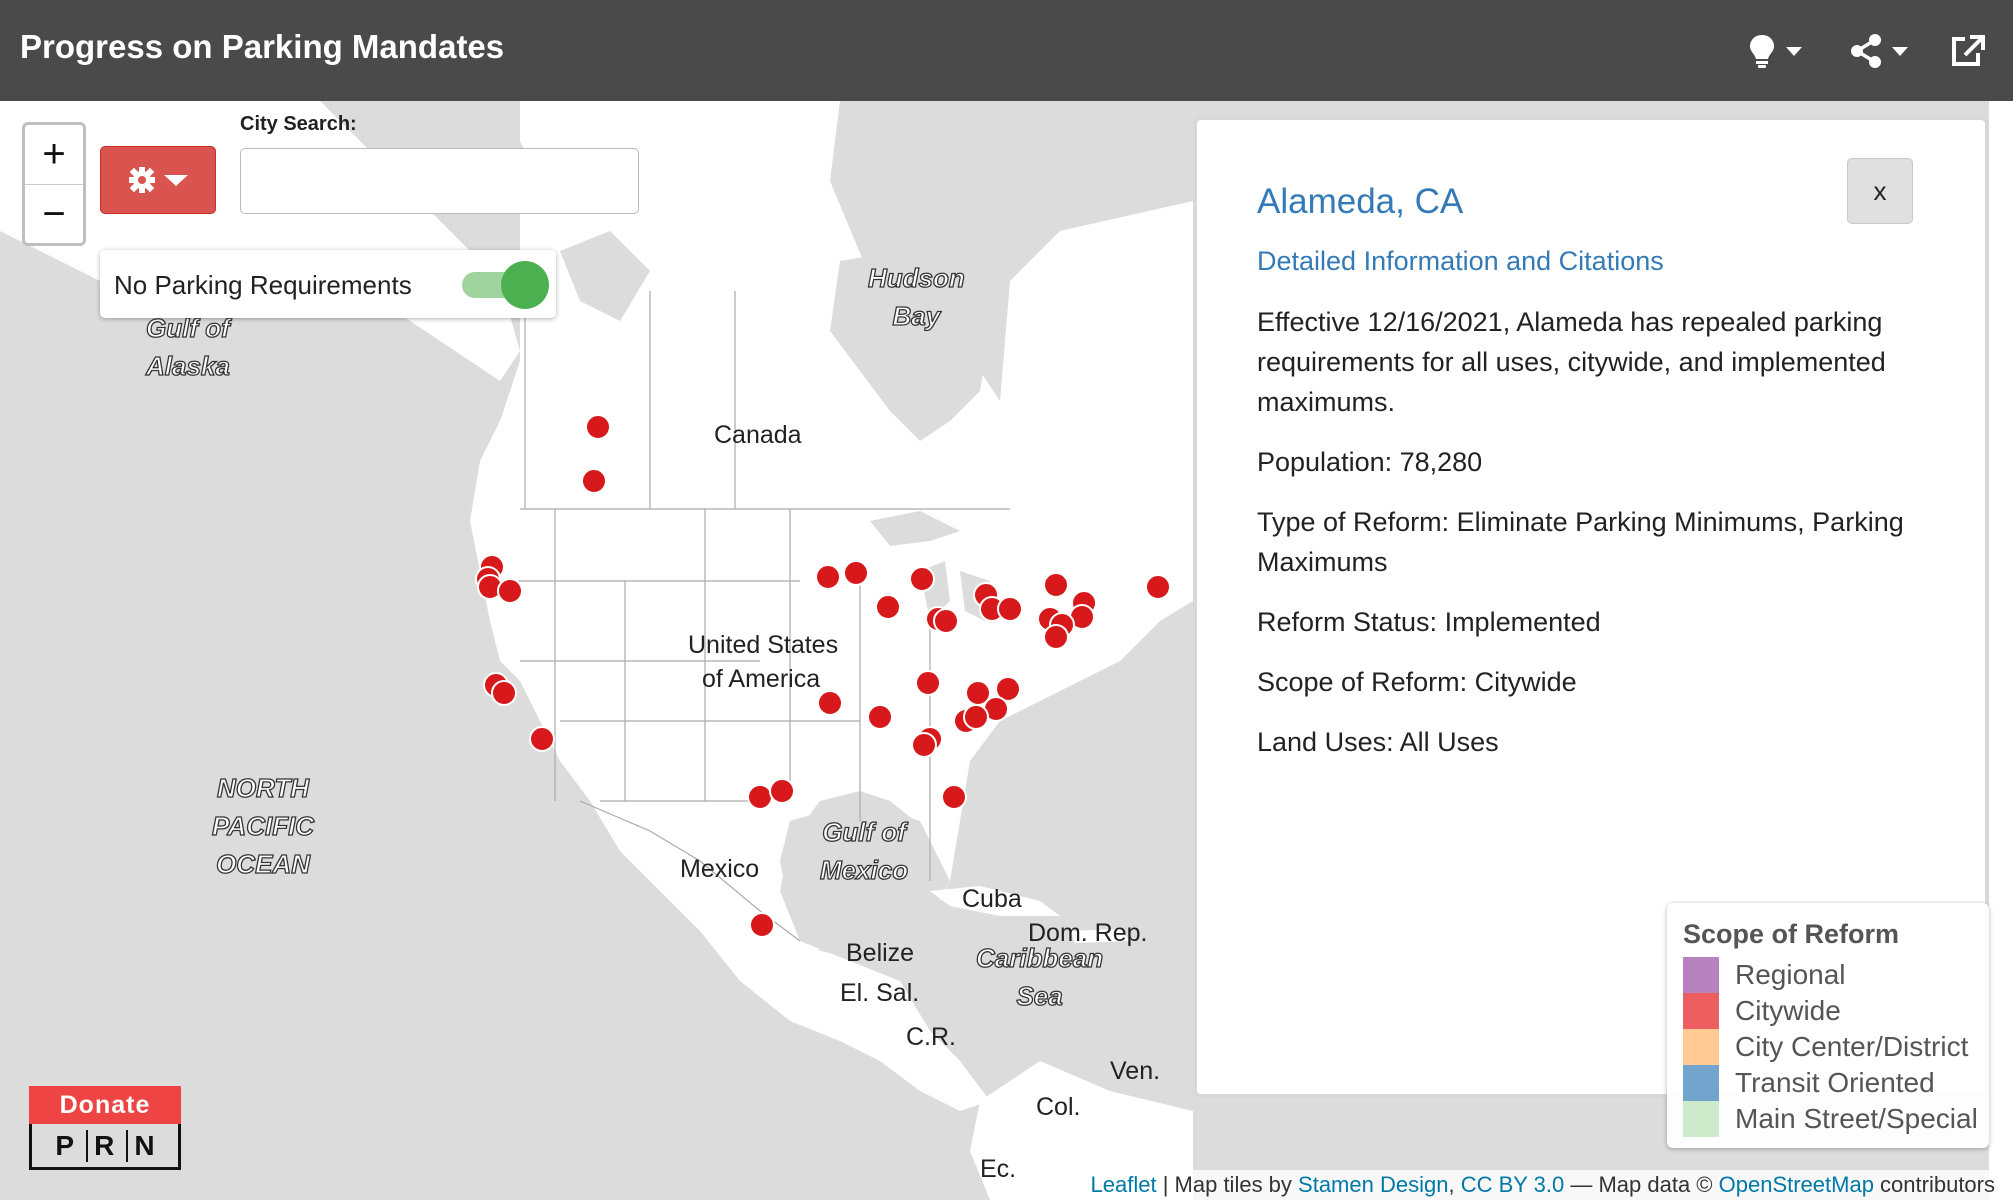 Image resolution: width=2013 pixels, height=1200 pixels. I want to click on label-caribbean-sea: Caribbean Sea, so click(1039, 976).